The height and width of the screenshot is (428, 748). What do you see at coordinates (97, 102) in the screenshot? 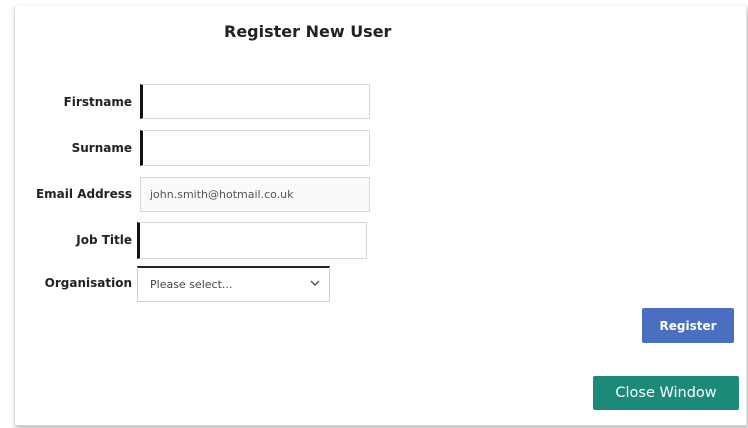
I see `firstname-label: Firstname` at bounding box center [97, 102].